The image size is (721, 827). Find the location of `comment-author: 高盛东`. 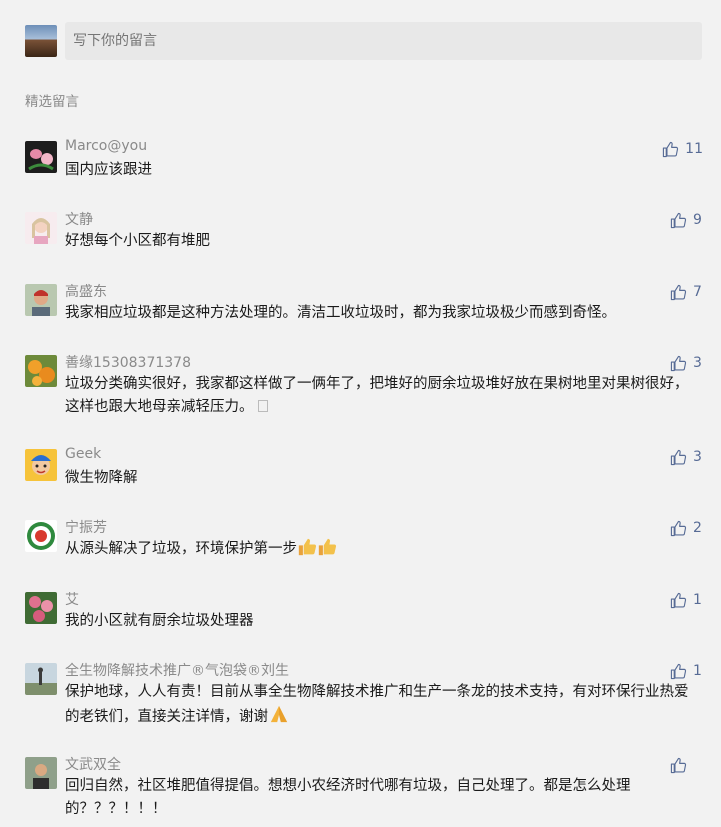

comment-author: 高盛东 is located at coordinates (86, 291).